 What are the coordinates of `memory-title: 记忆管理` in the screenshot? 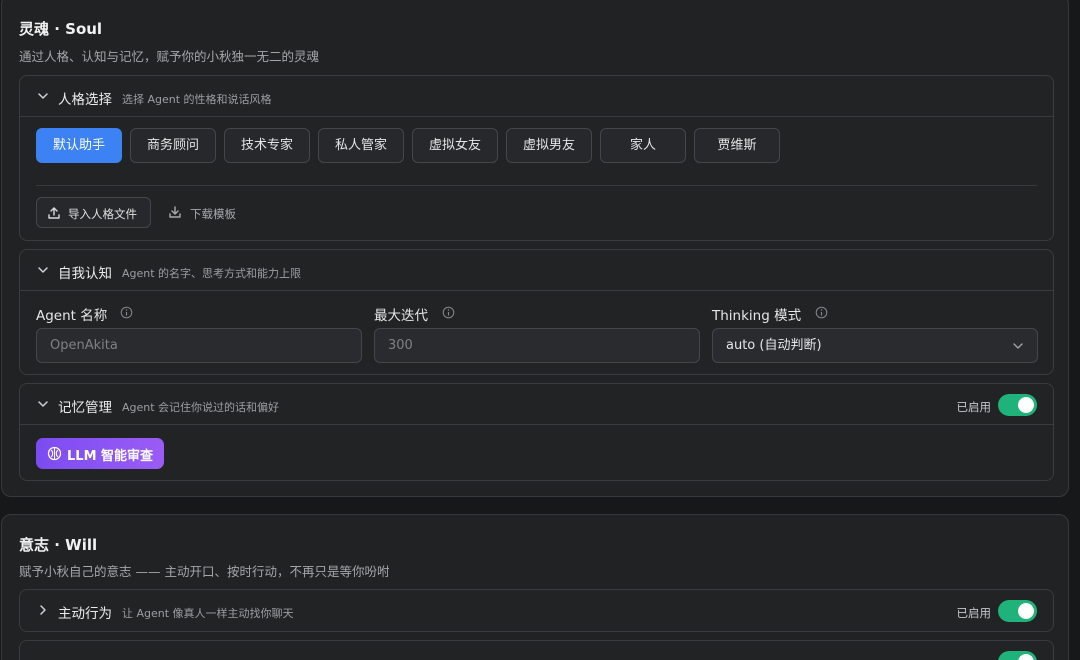 It's located at (85, 408).